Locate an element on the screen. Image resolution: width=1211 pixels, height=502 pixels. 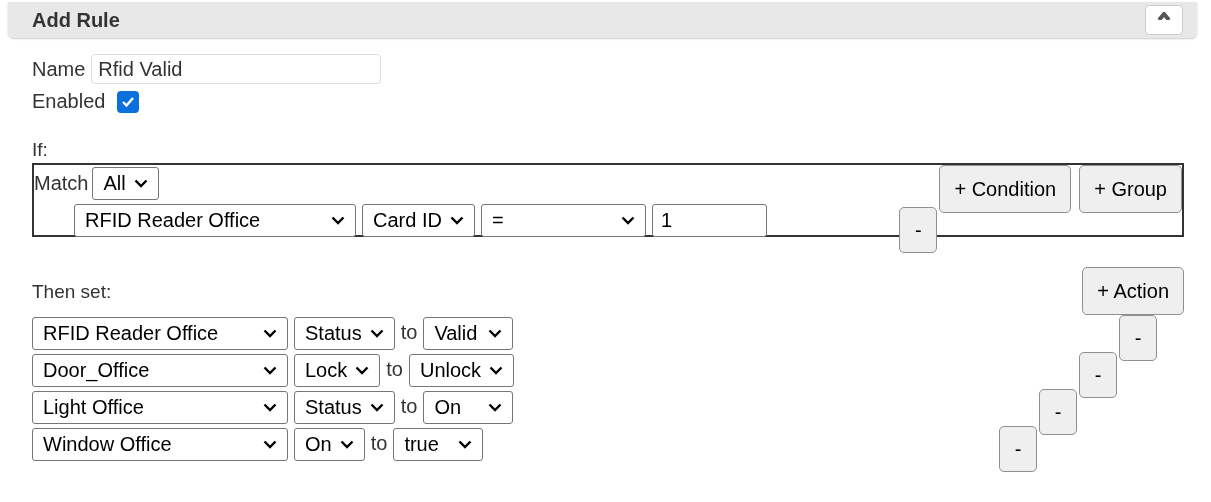
value-dropdown: On is located at coordinates (468, 407).